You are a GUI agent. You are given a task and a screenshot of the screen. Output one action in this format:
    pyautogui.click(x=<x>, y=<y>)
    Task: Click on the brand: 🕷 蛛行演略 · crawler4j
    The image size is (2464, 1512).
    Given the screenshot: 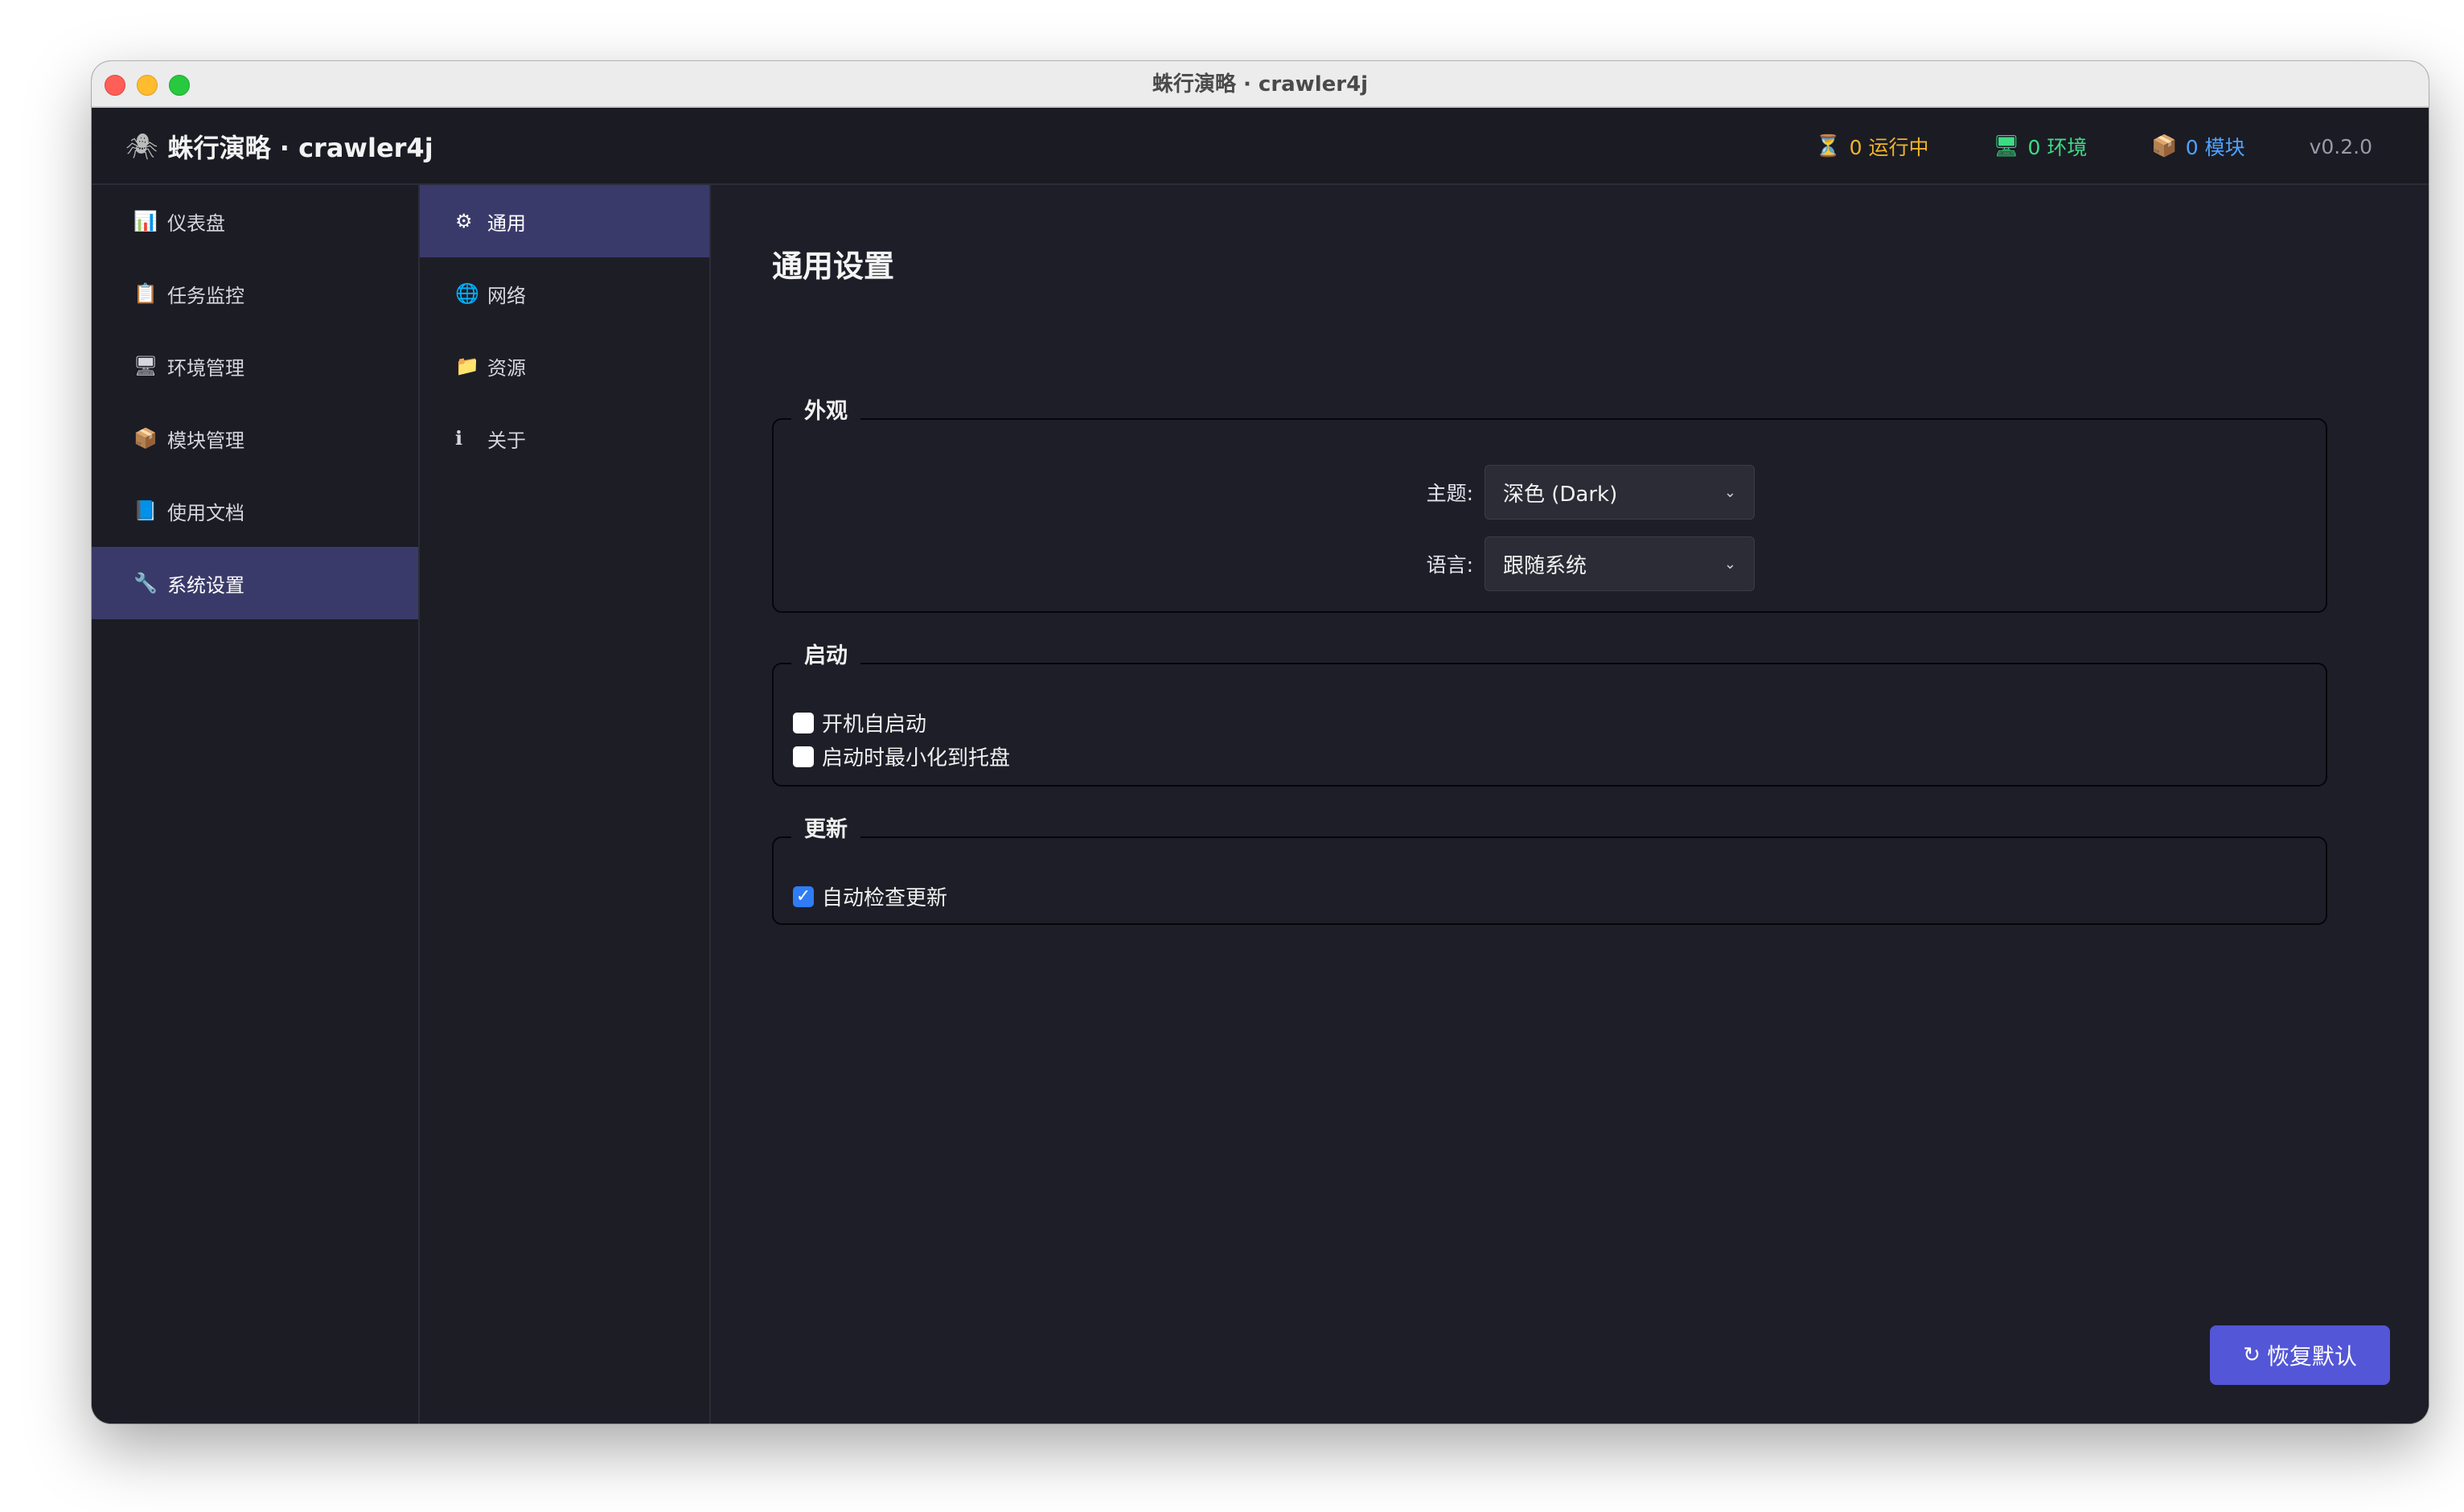 What is the action you would take?
    pyautogui.click(x=279, y=146)
    